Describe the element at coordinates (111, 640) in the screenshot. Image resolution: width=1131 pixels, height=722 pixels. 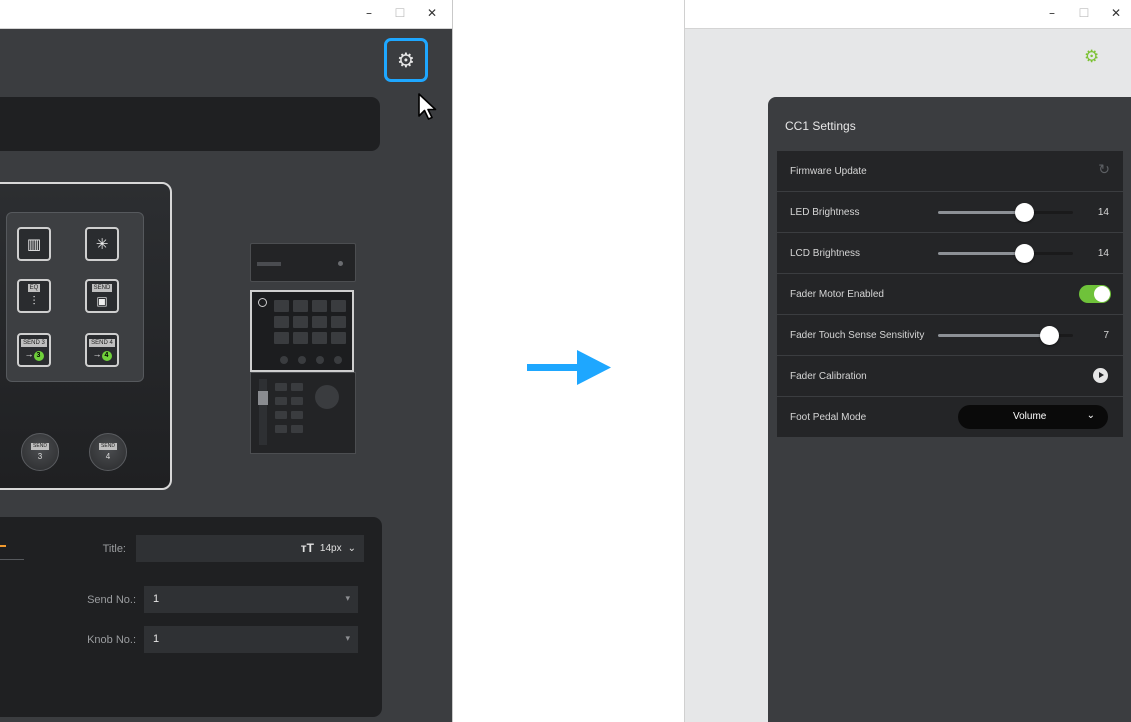
I see `knob-no-label: Knob No.:` at that location.